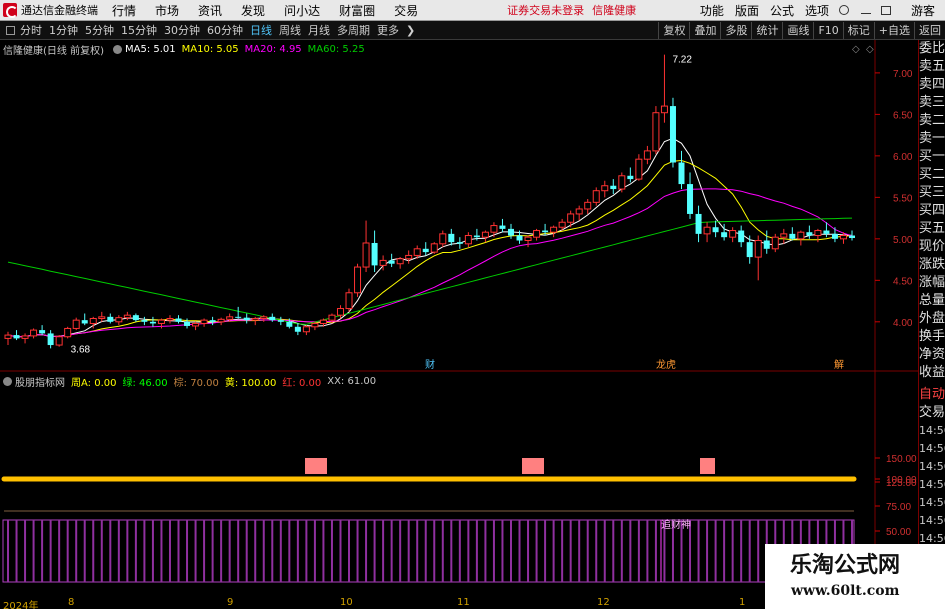 The height and width of the screenshot is (609, 945). What do you see at coordinates (932, 355) in the screenshot?
I see `sidebar-item: 净资` at bounding box center [932, 355].